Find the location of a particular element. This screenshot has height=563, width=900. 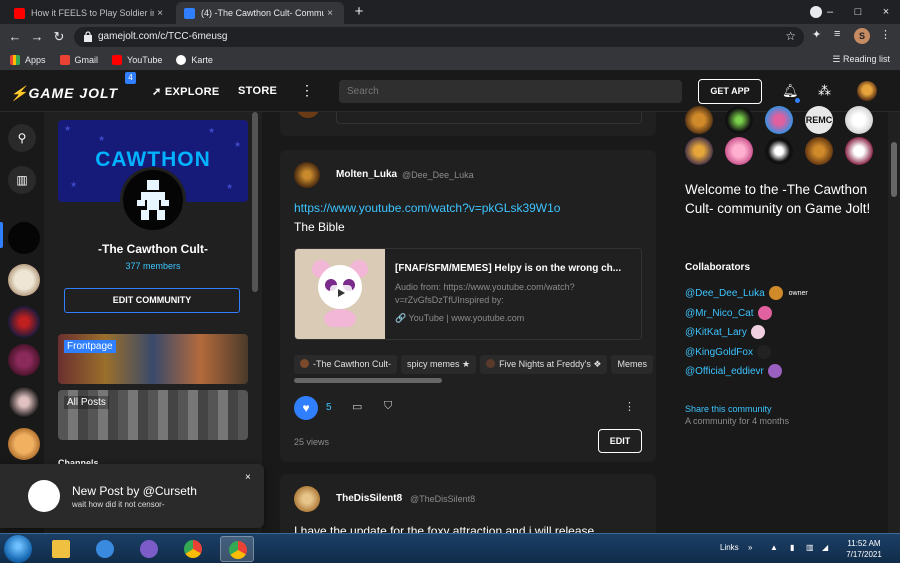

channel-all-posts: All Posts is located at coordinates (153, 415).